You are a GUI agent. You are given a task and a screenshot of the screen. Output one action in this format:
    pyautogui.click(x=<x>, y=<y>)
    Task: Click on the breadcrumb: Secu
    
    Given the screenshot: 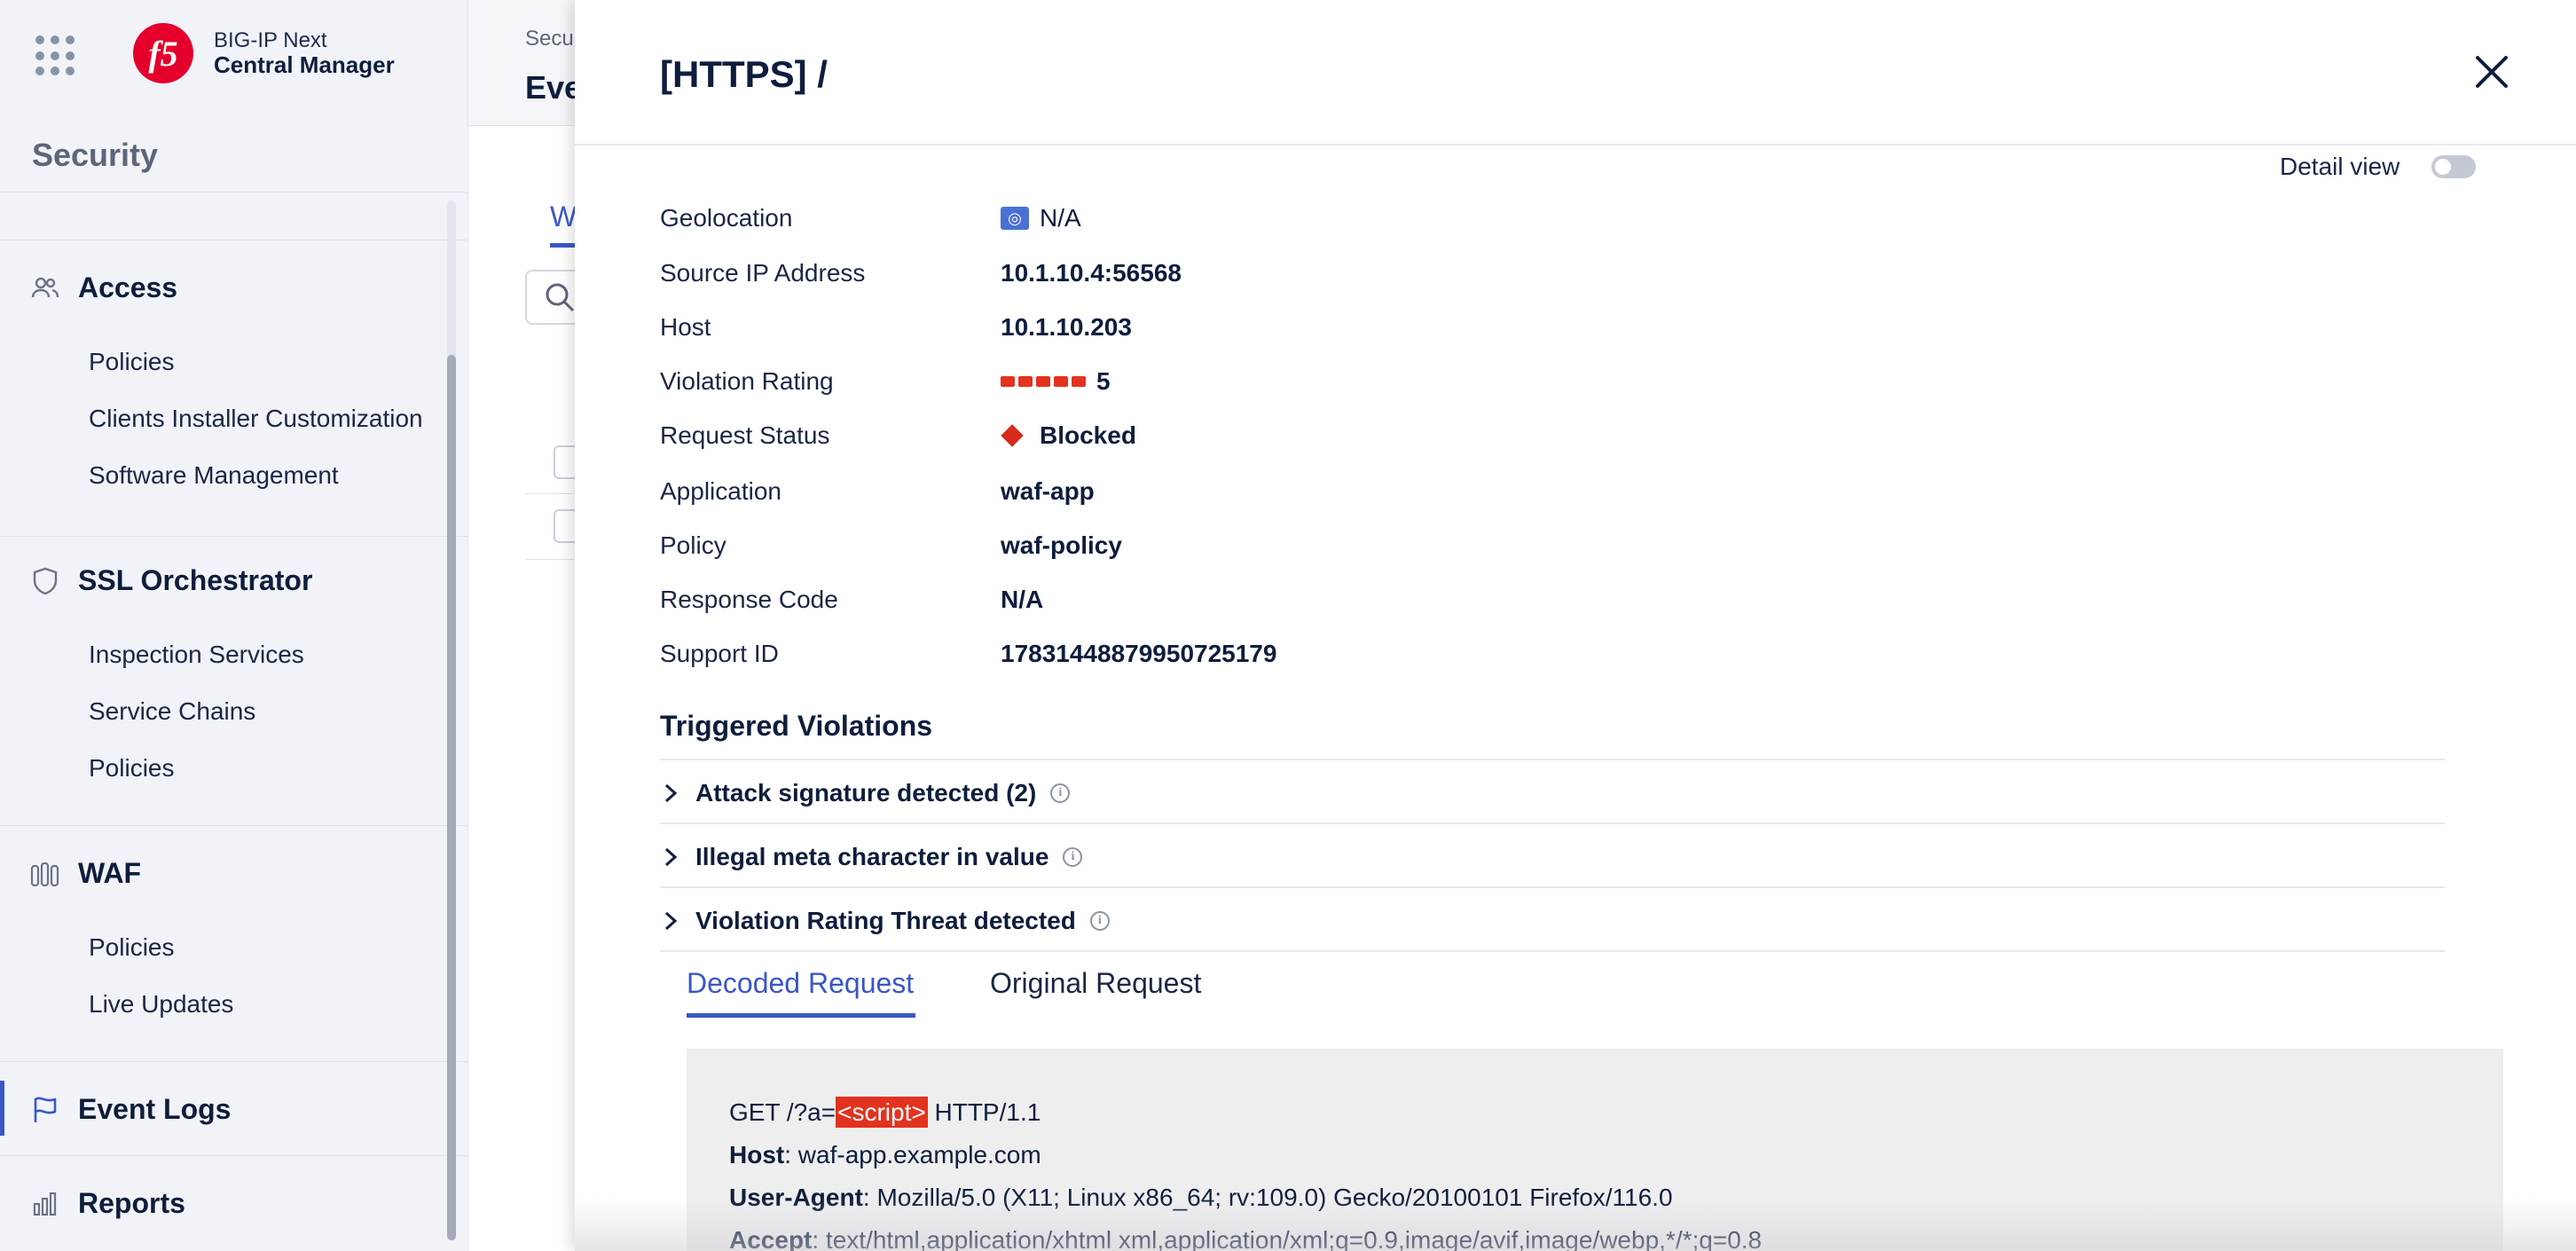 What is the action you would take?
    pyautogui.click(x=549, y=39)
    